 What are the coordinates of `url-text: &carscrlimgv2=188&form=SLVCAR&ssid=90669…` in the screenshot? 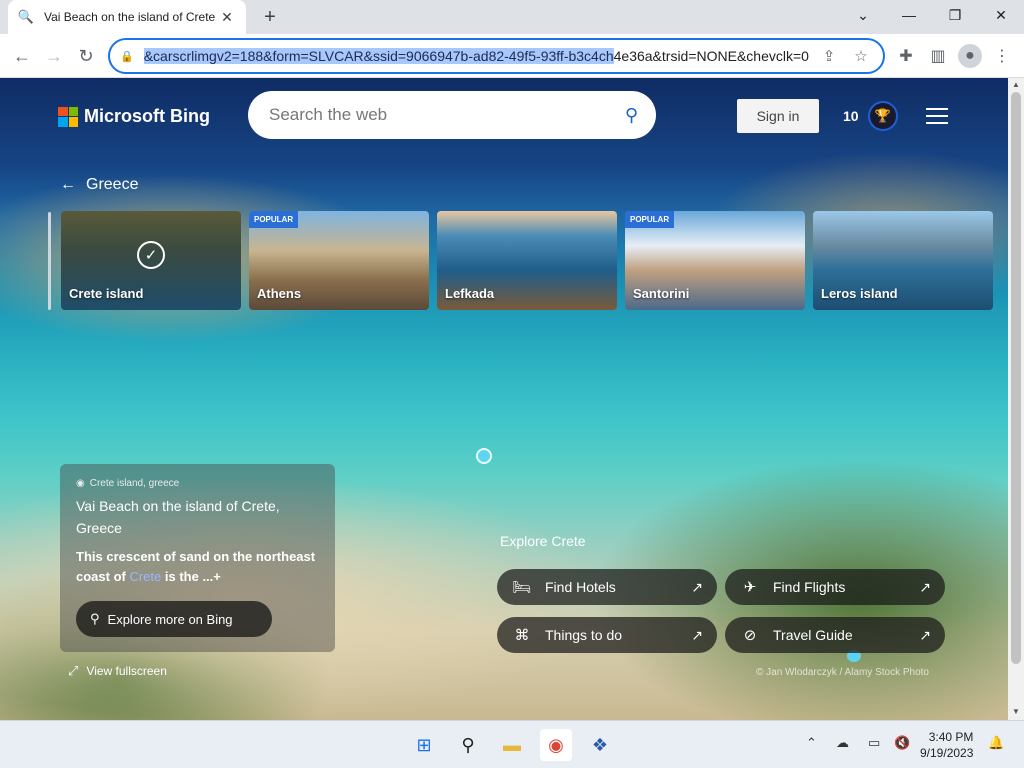 It's located at (476, 56).